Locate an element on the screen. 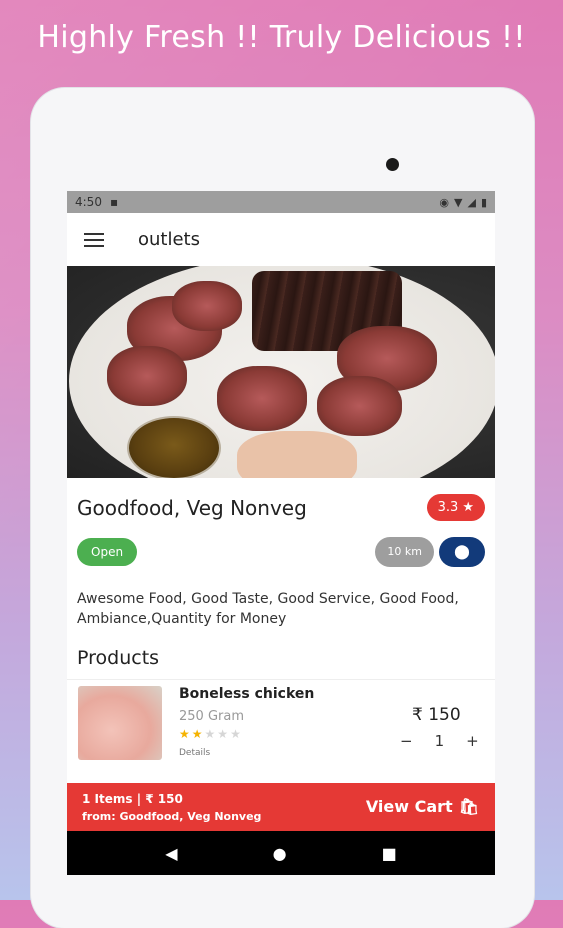  map-pin-icon: ⬤ is located at coordinates (462, 552).